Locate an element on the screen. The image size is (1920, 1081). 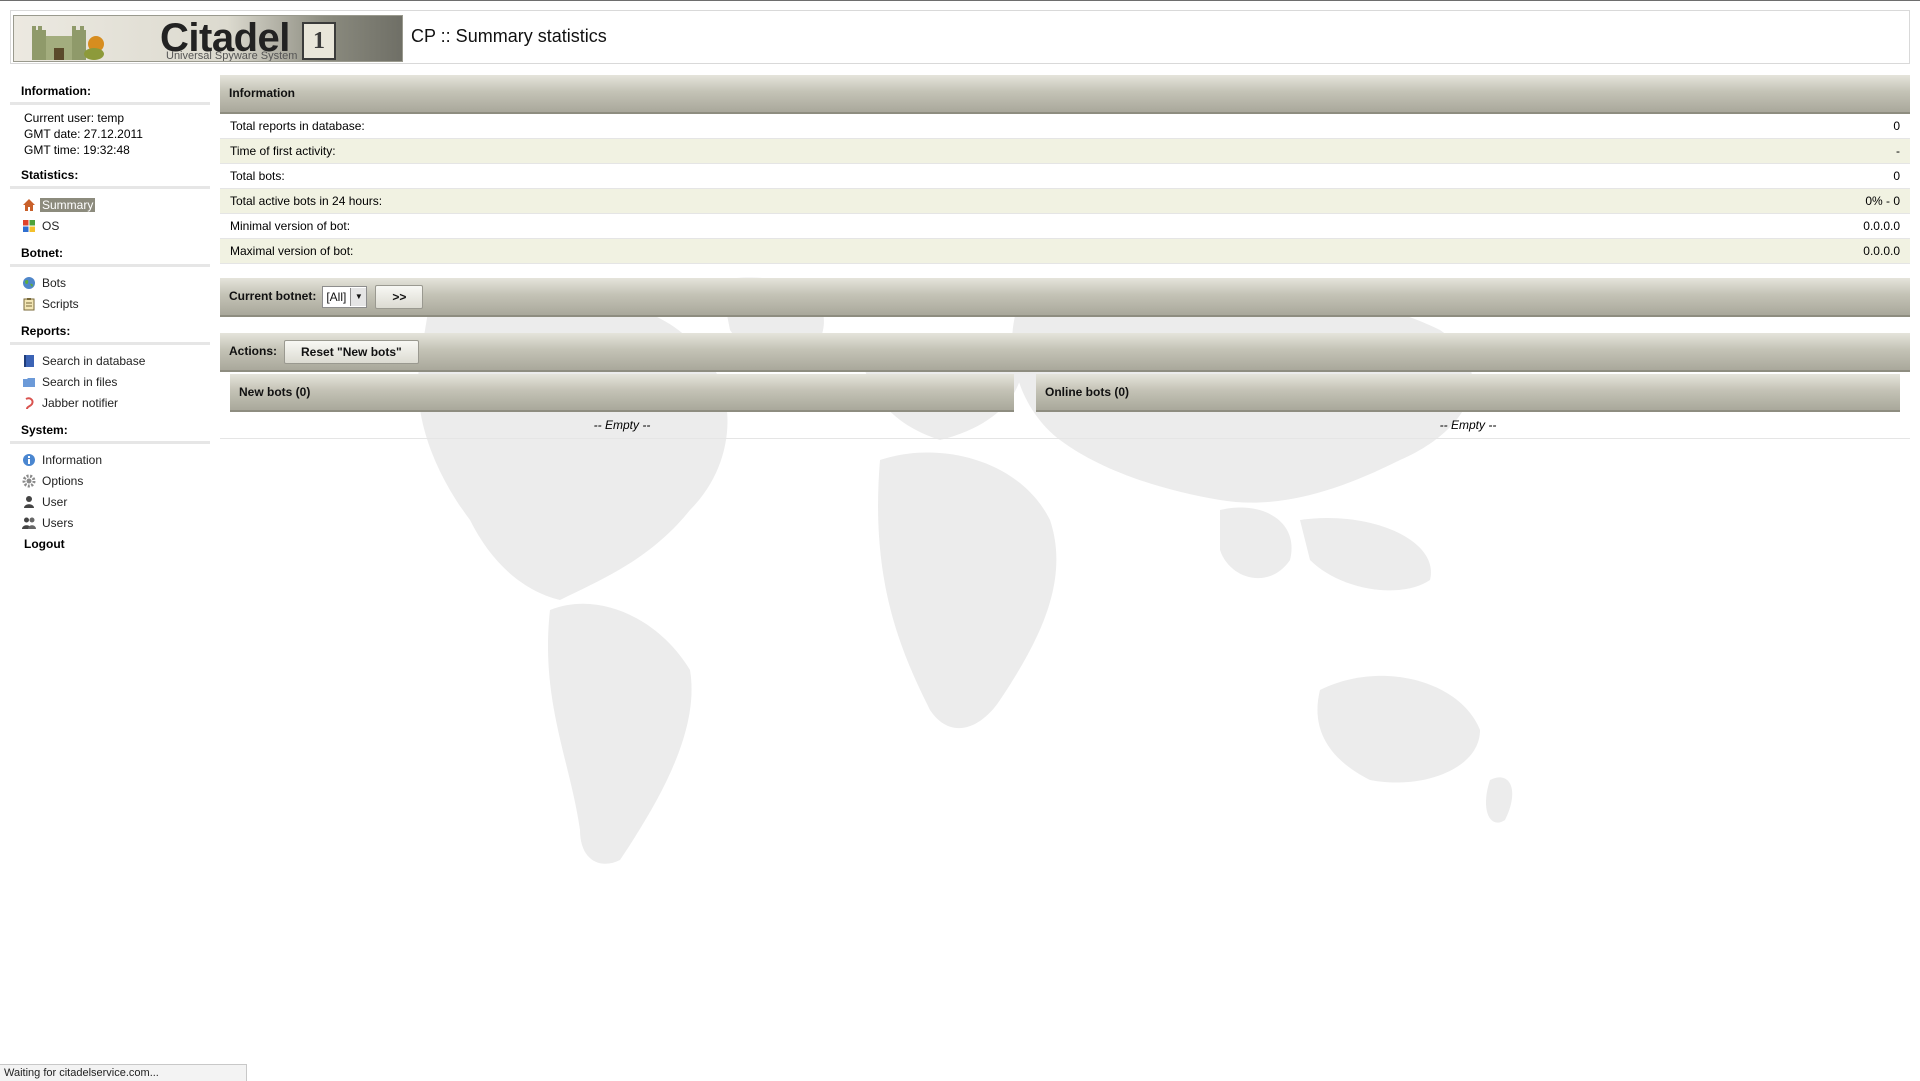
gear-icon is located at coordinates (29, 480).